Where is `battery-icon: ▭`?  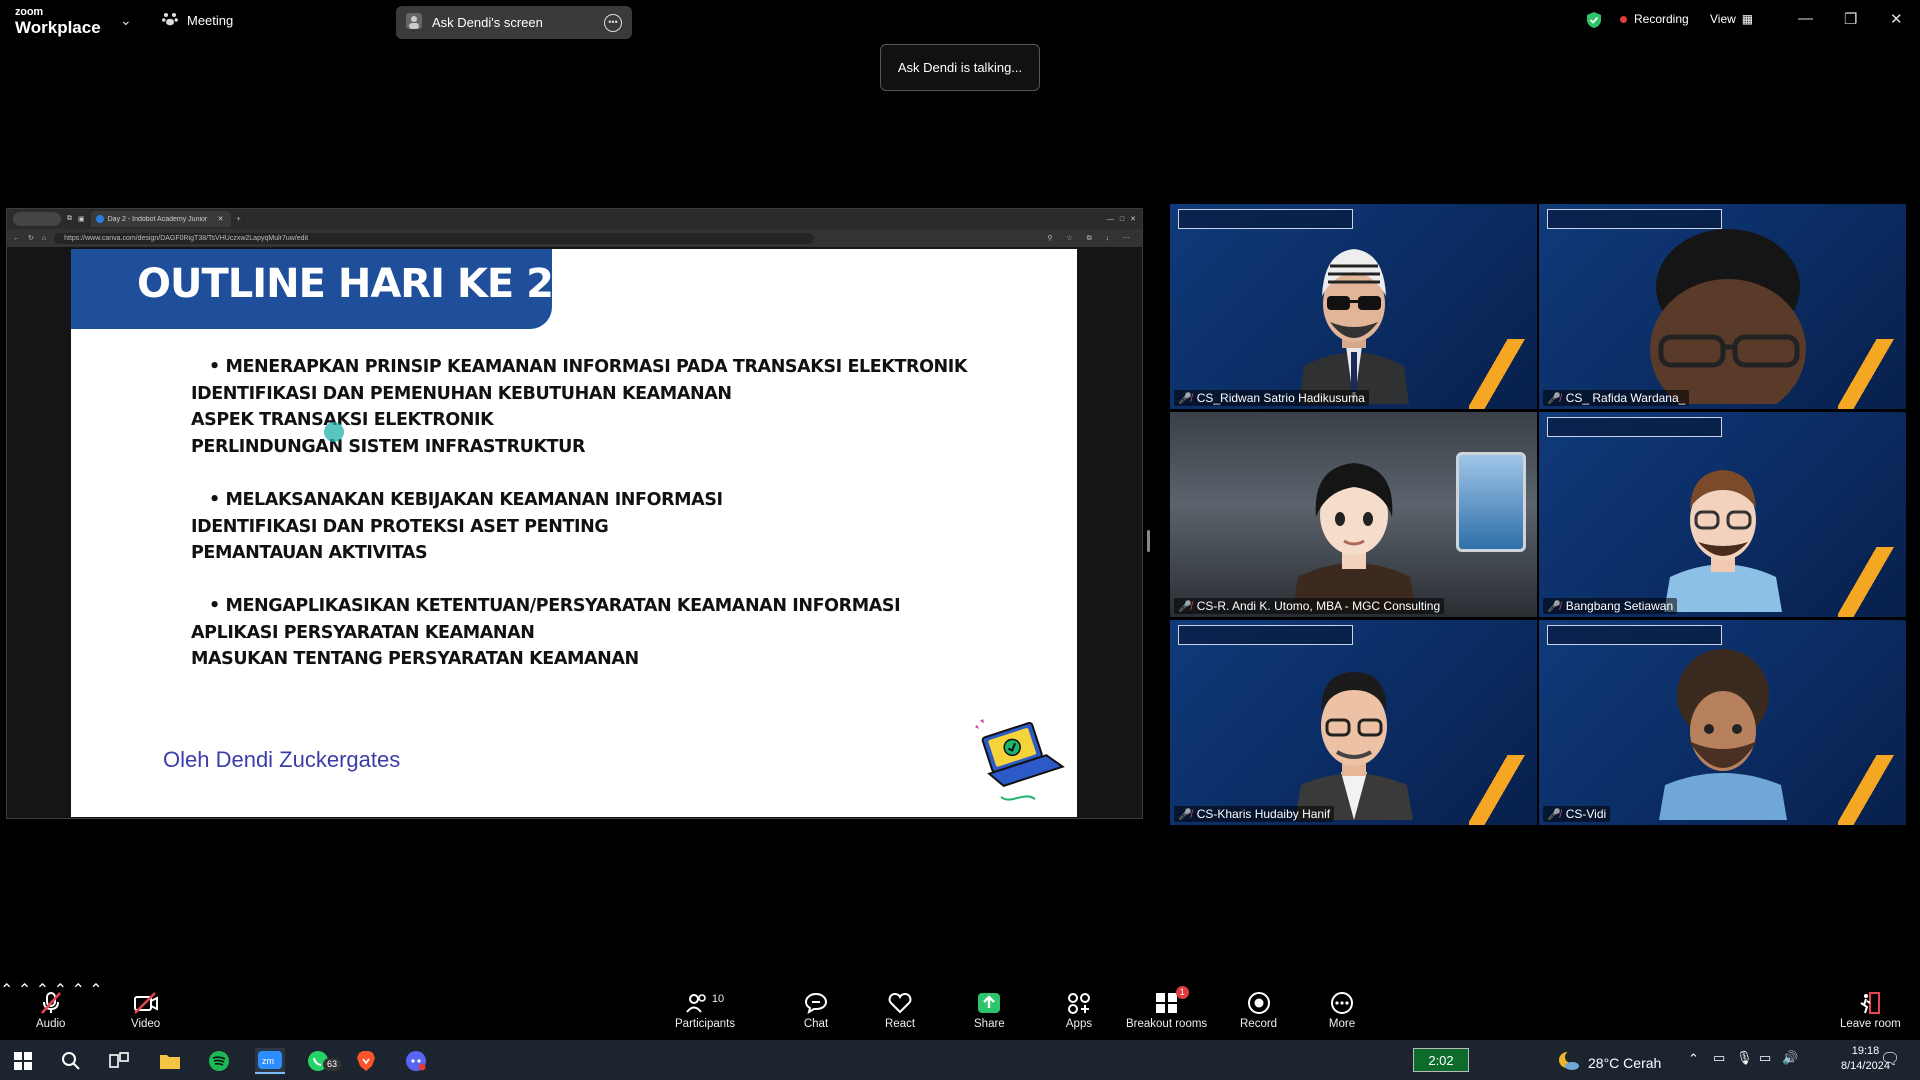 battery-icon: ▭ is located at coordinates (1765, 1058).